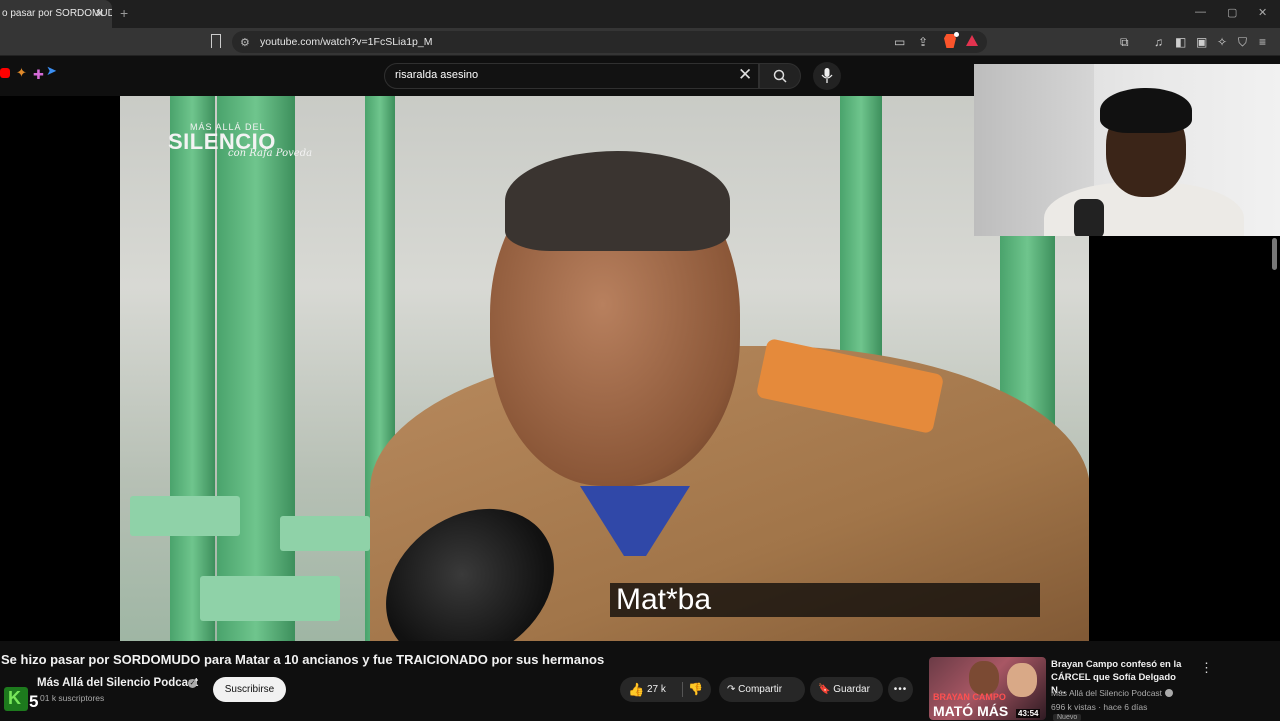  Describe the element at coordinates (38, 75) in the screenshot. I see `extension-plus-icon: ✚` at that location.